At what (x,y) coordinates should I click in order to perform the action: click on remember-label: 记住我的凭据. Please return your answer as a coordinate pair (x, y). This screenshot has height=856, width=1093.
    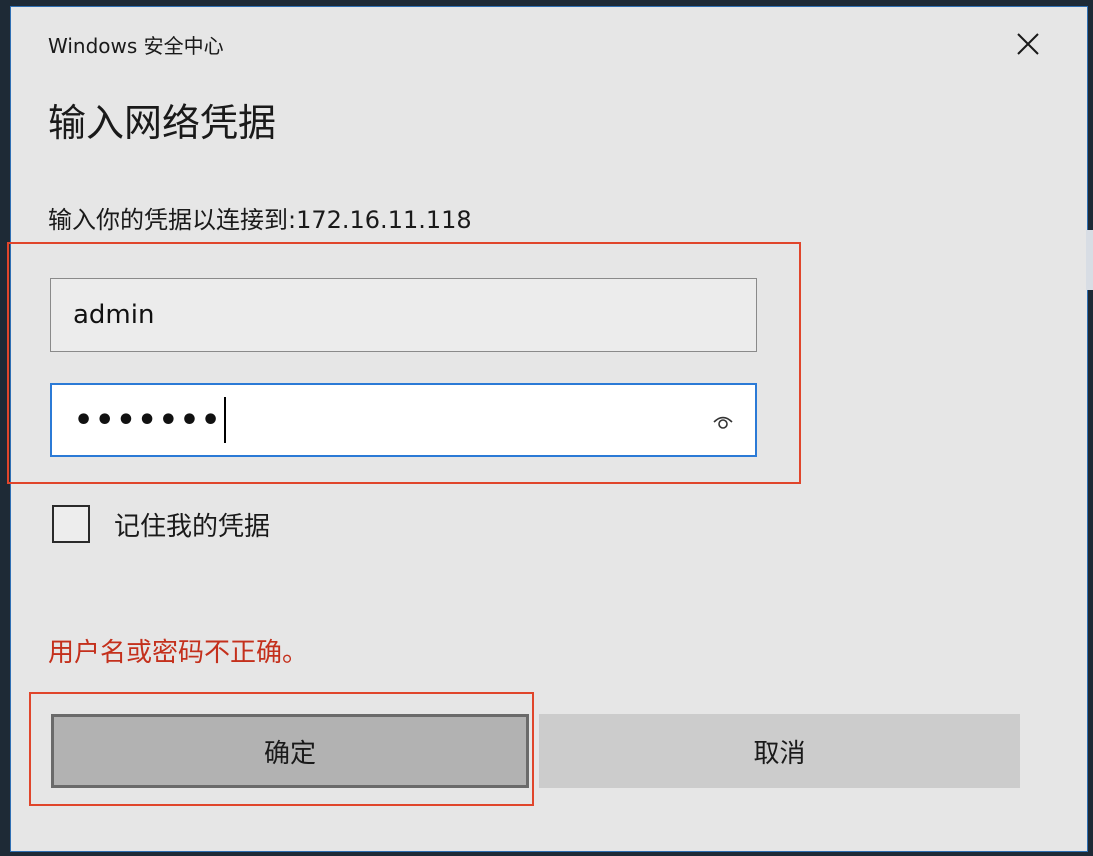
    Looking at the image, I should click on (192, 526).